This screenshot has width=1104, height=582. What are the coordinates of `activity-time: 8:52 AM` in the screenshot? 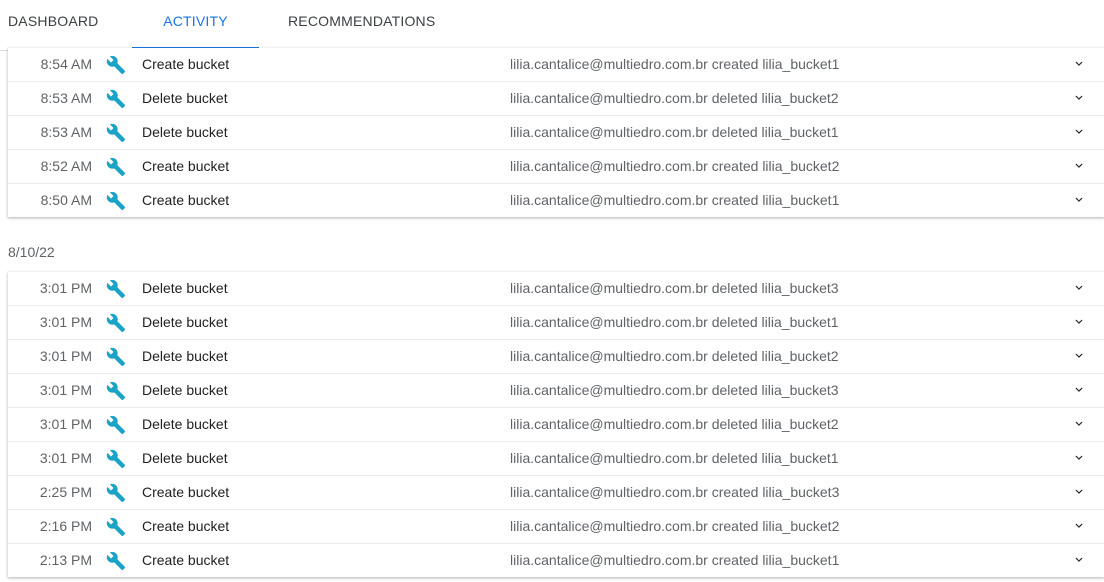 It's located at (66, 166).